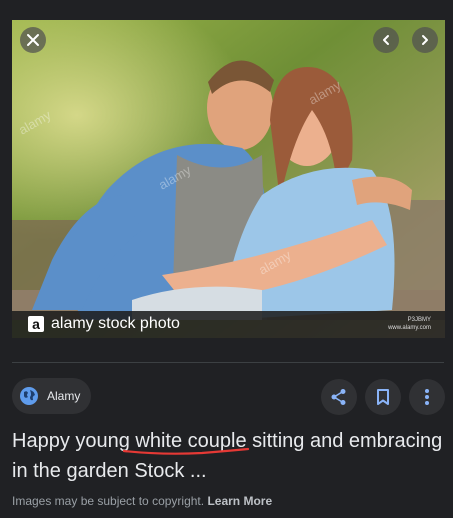 Image resolution: width=453 pixels, height=518 pixels. I want to click on close-icon, so click(33, 40).